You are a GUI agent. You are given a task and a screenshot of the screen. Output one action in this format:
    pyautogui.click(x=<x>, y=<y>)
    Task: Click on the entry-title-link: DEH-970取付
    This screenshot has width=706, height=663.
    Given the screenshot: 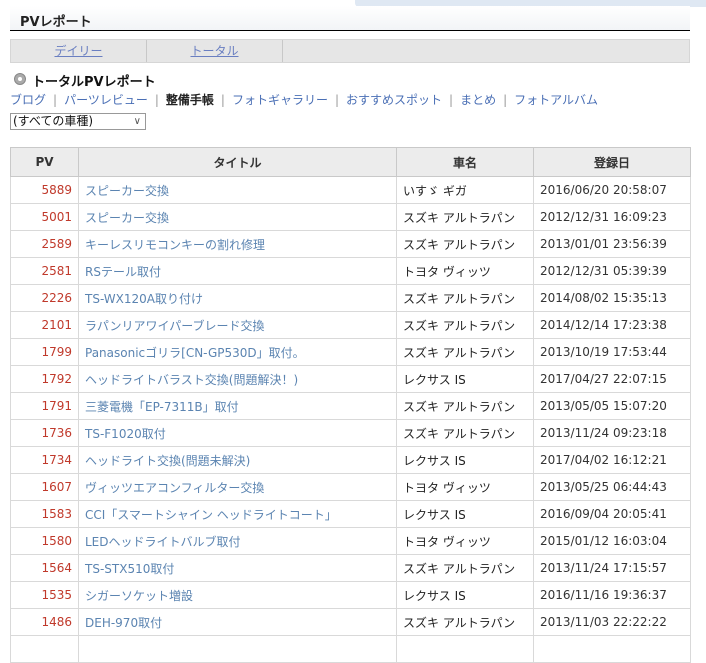 What is the action you would take?
    pyautogui.click(x=123, y=623)
    